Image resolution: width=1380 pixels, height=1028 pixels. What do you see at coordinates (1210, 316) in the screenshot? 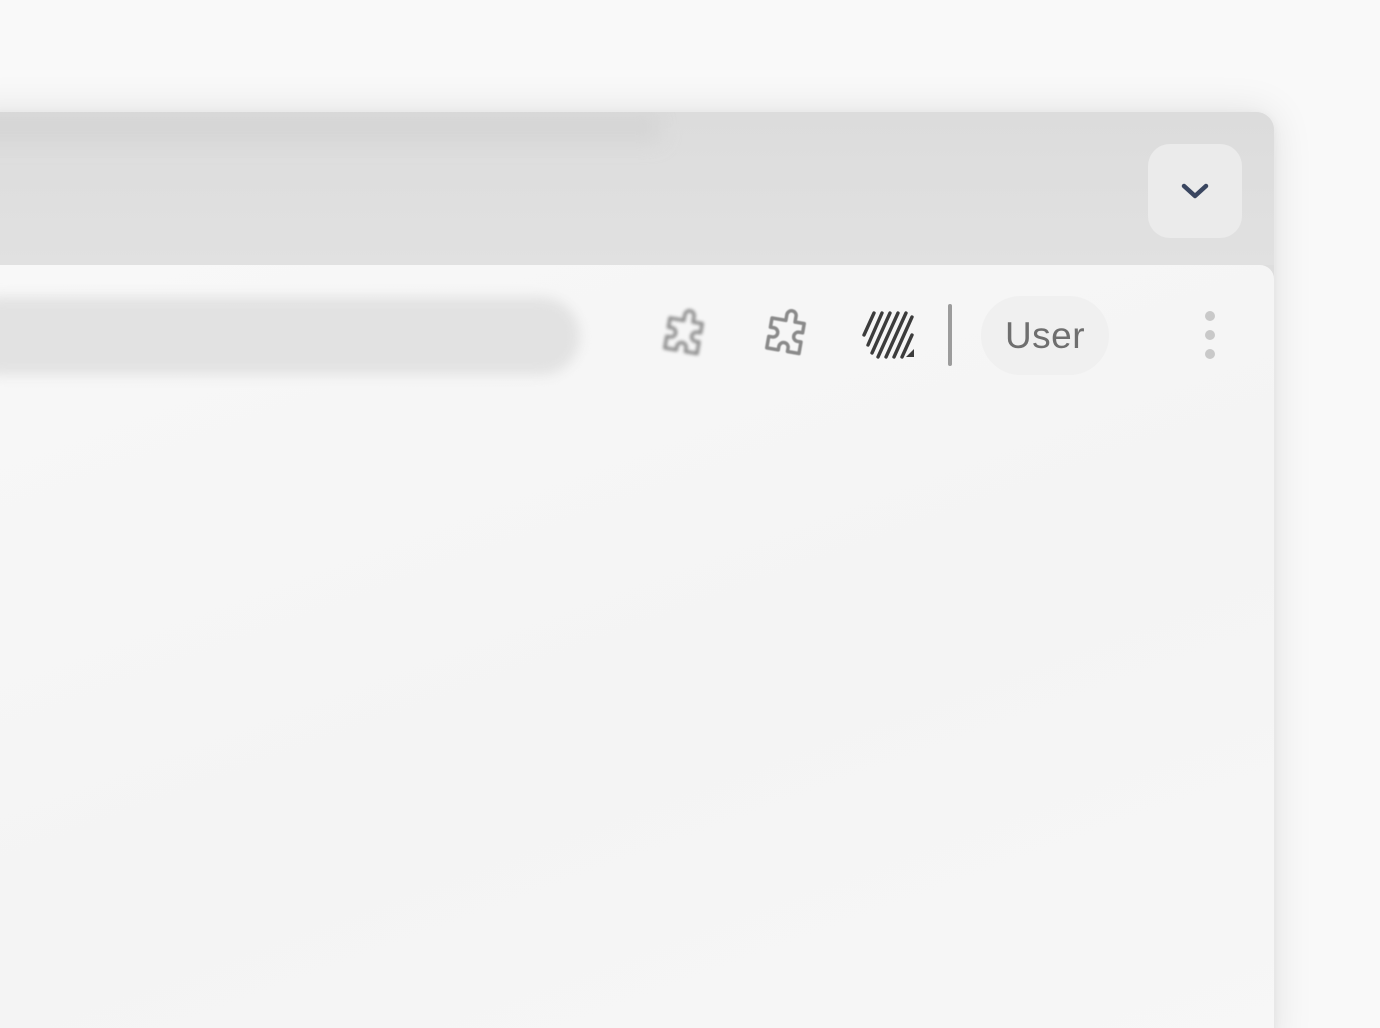
I see `vertical-dots-icon` at bounding box center [1210, 316].